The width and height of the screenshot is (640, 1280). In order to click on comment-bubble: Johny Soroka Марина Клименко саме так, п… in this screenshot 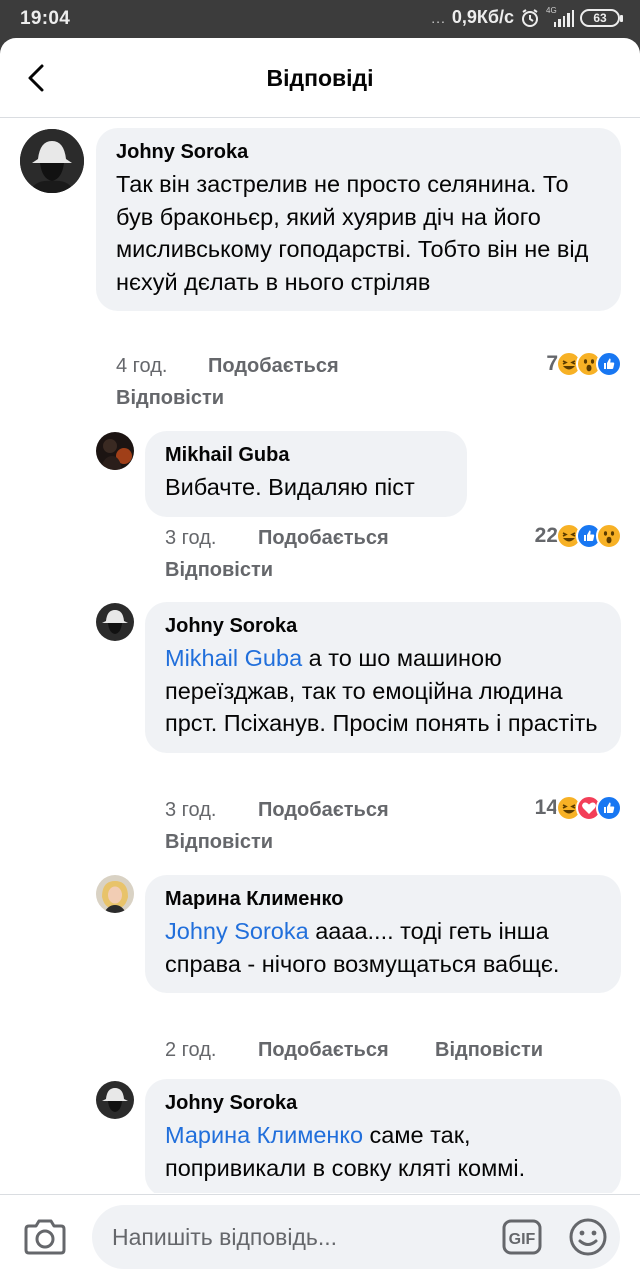, I will do `click(383, 1136)`.